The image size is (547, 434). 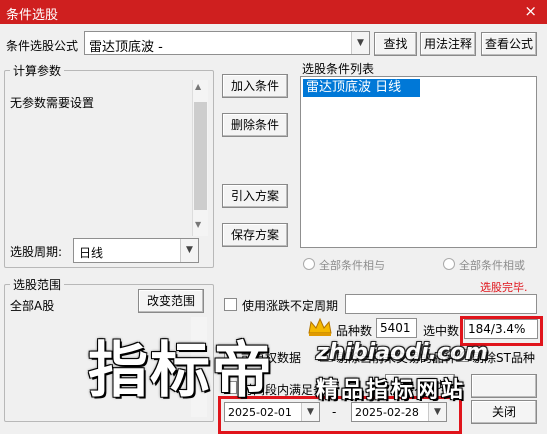 I want to click on end-date-picker: 2025-02-28 ▼, so click(x=399, y=412).